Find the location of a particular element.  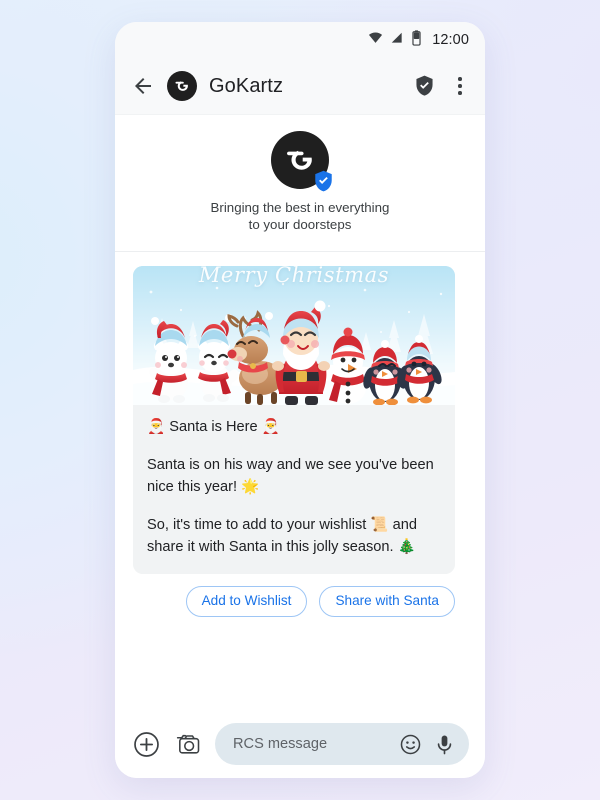

battery-icon is located at coordinates (416, 40).